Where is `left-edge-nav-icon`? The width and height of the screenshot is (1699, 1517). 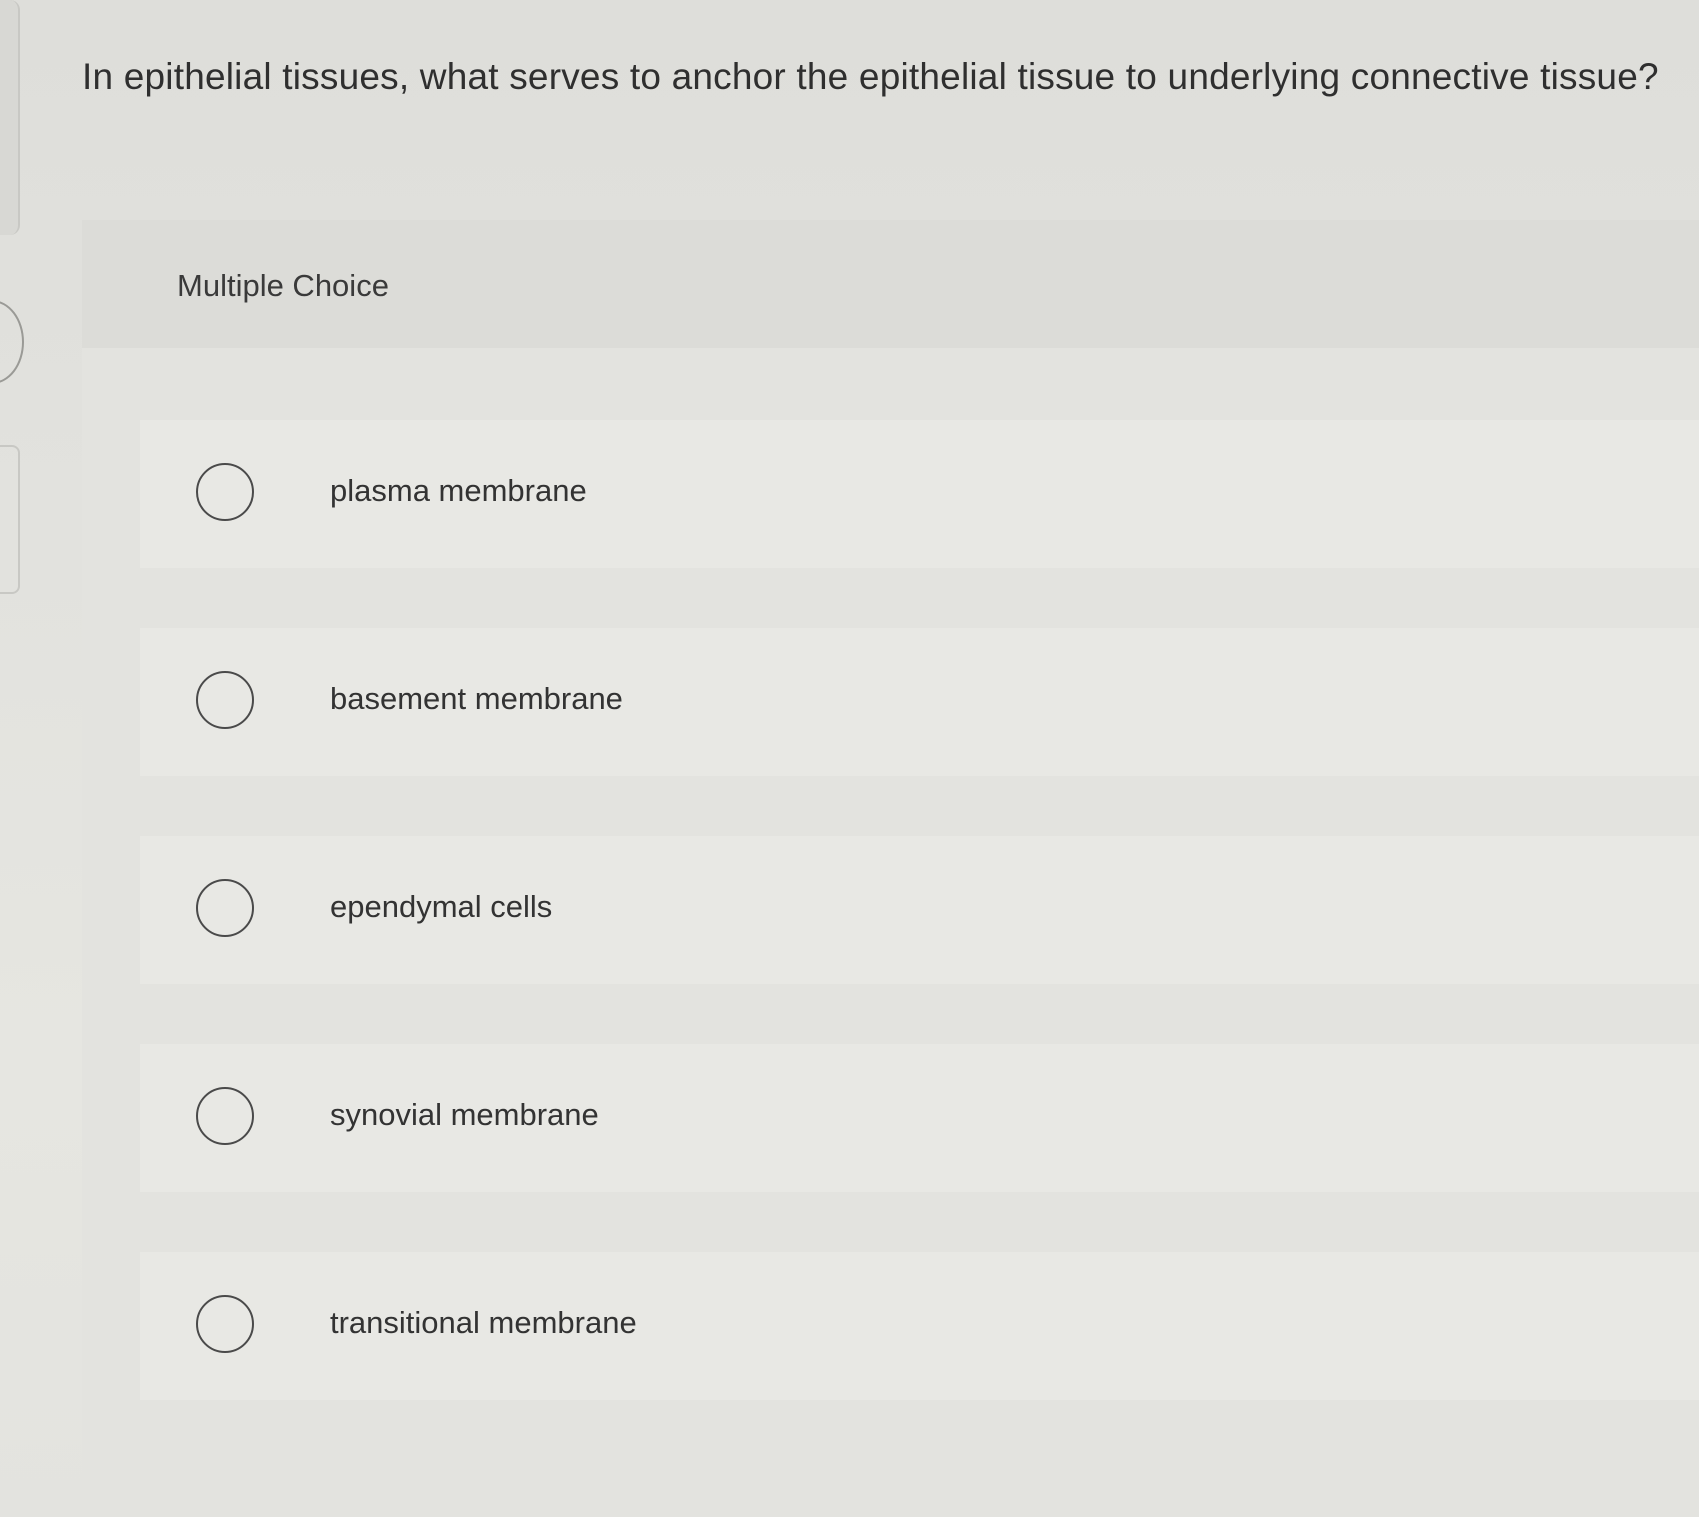 left-edge-nav-icon is located at coordinates (12, 342).